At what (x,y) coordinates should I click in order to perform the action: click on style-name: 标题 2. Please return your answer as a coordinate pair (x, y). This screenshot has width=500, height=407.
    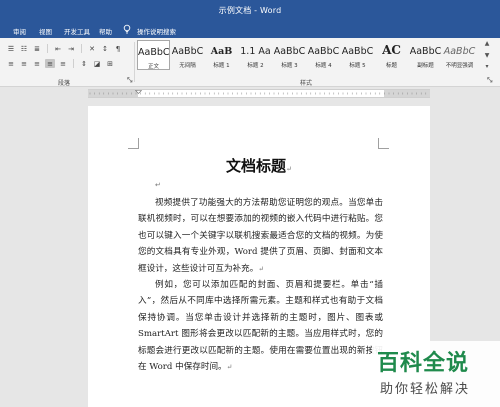
    Looking at the image, I should click on (255, 66).